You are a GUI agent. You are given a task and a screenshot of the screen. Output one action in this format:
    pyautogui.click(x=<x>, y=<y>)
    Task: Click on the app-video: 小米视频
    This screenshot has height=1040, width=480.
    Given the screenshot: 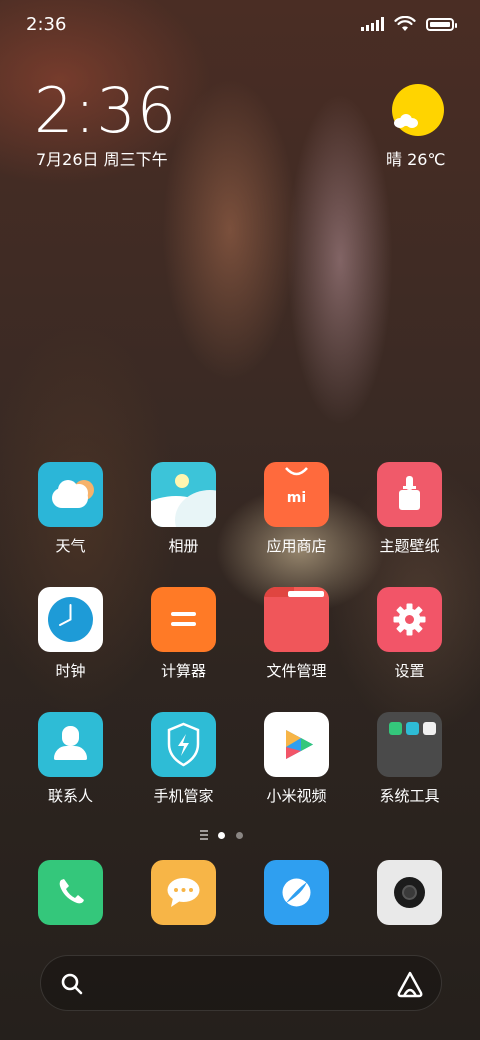 What is the action you would take?
    pyautogui.click(x=296, y=759)
    